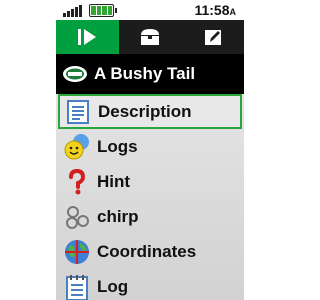 Image resolution: width=320 pixels, height=300 pixels. Describe the element at coordinates (117, 146) in the screenshot. I see `menu-item-label: Logs` at that location.